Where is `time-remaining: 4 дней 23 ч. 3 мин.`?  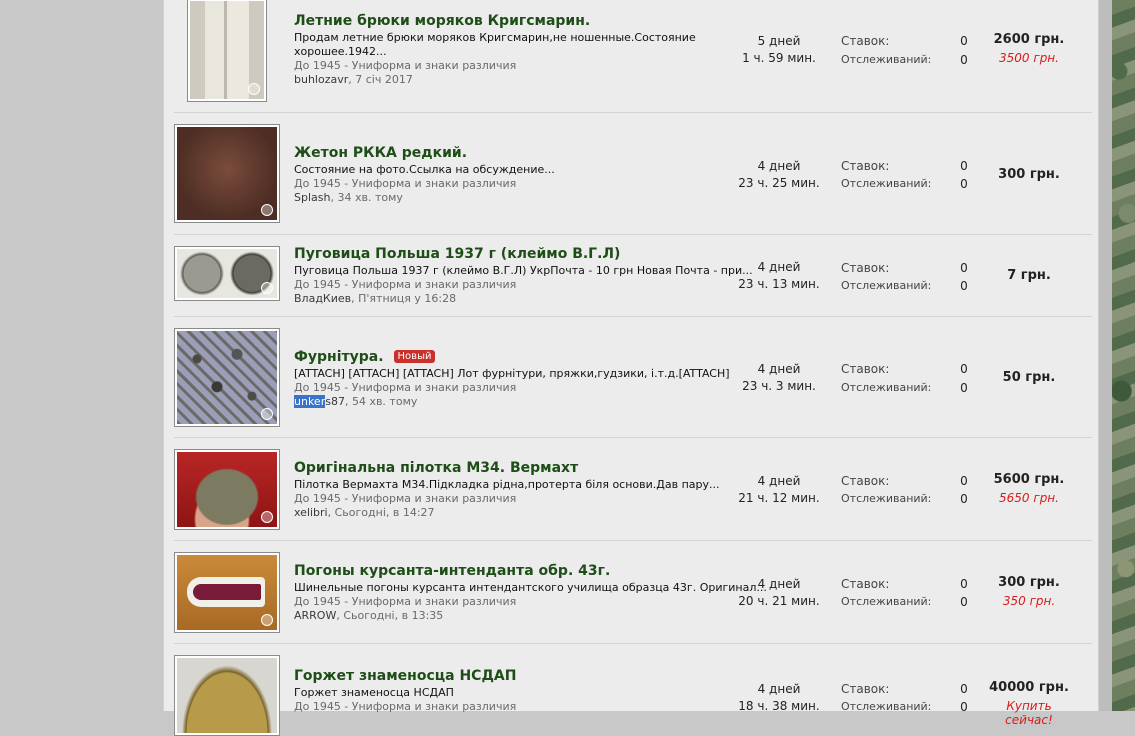
time-remaining: 4 дней 23 ч. 3 мин. is located at coordinates (779, 378).